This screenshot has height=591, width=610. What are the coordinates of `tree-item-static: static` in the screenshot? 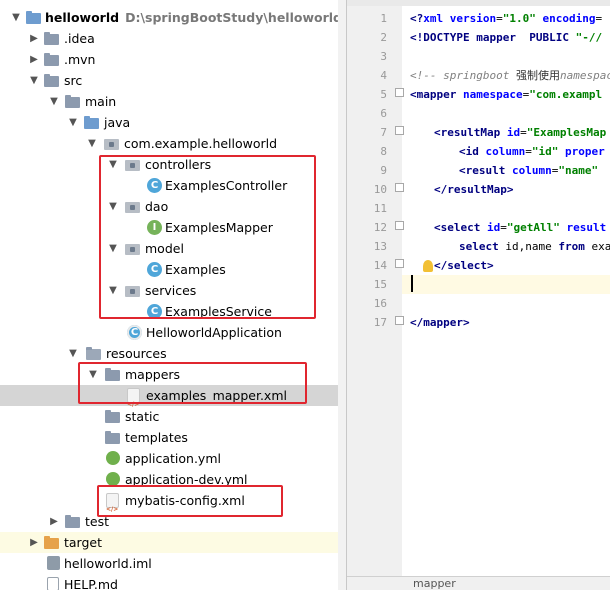 It's located at (173, 416).